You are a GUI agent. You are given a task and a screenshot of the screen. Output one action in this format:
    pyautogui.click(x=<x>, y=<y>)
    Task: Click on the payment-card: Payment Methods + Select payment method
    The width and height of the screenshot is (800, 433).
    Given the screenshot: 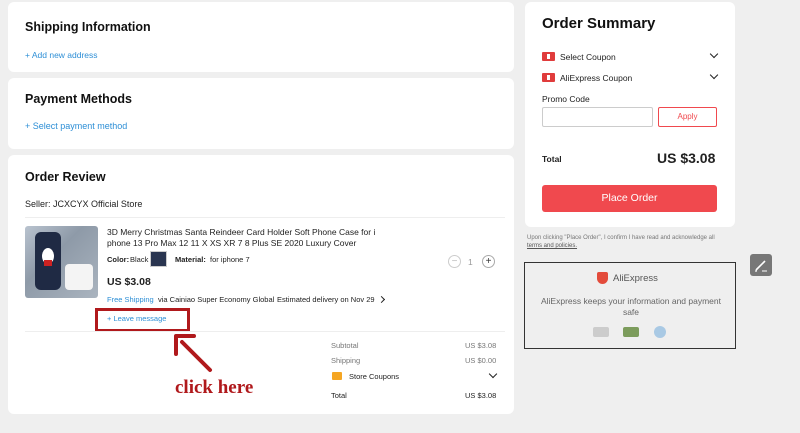 What is the action you would take?
    pyautogui.click(x=261, y=113)
    